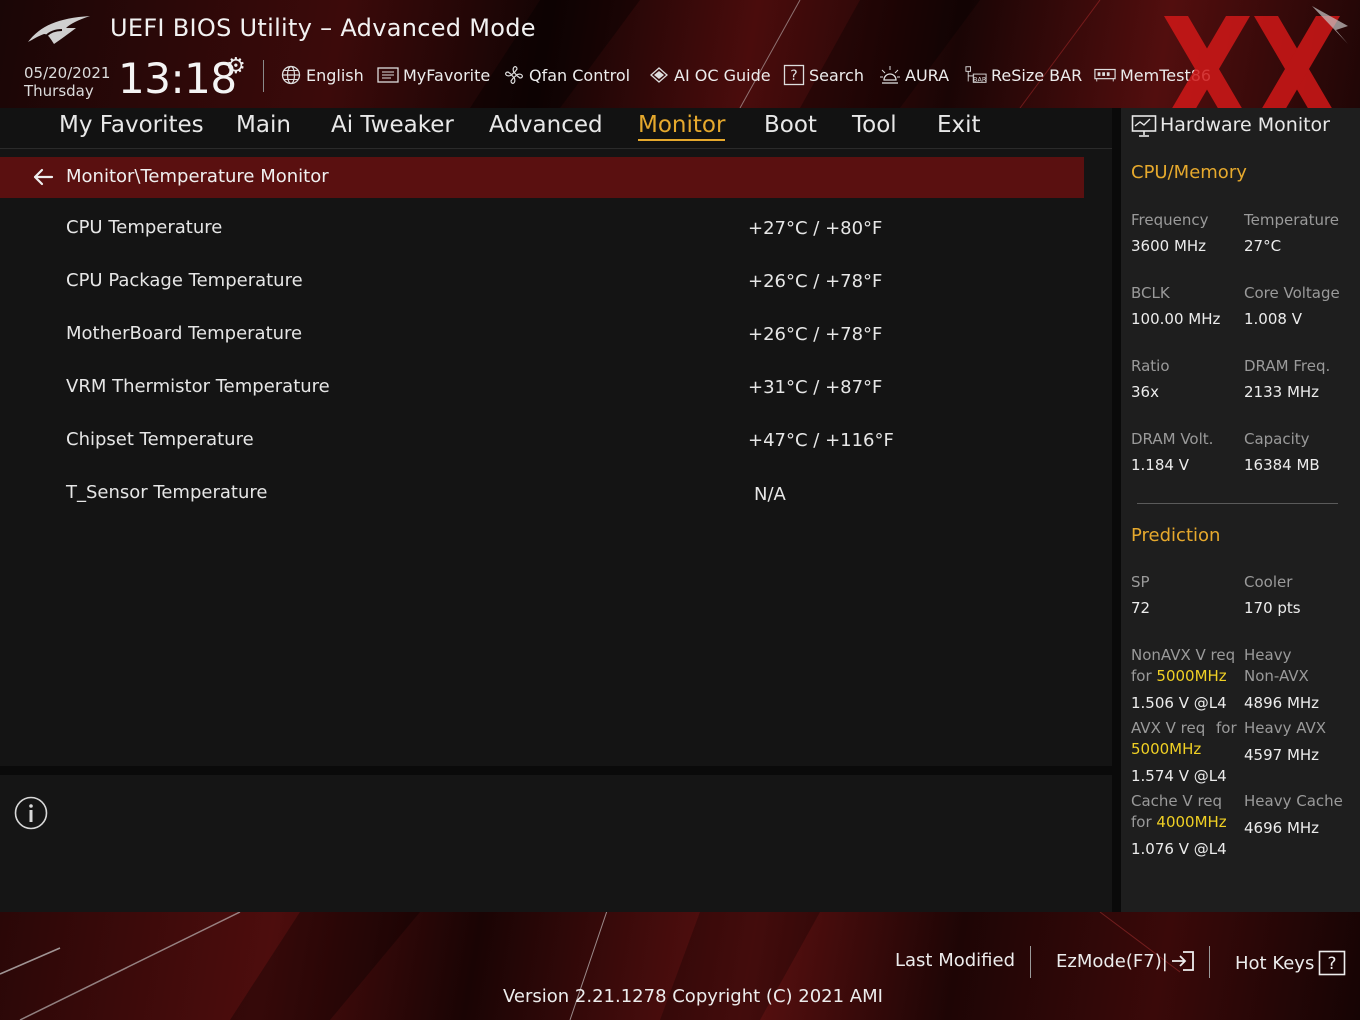  Describe the element at coordinates (1282, 392) in the screenshot. I see `dram-freq-value: 2133 MHz` at that location.